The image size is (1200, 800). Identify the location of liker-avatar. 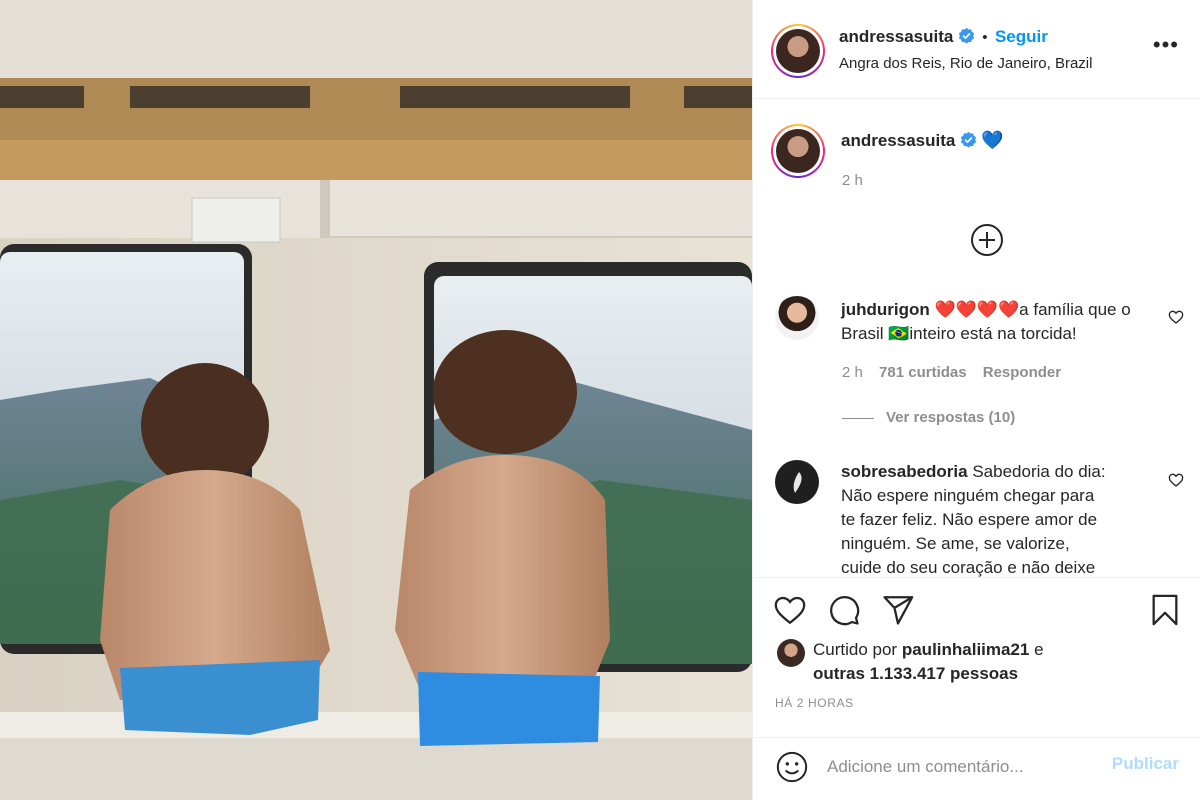
(791, 653).